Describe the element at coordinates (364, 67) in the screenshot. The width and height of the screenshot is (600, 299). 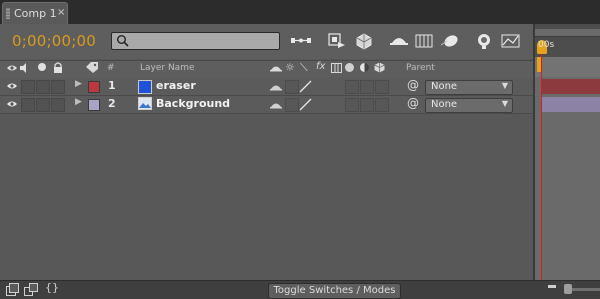
I see `adjustment-layer-switch-icon` at that location.